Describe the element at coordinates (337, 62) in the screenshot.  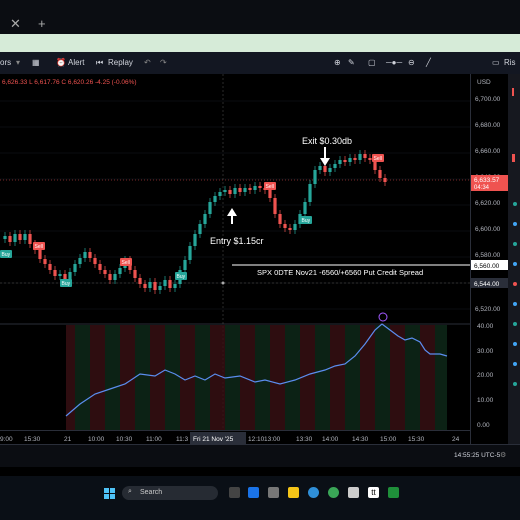
I see `crosshair-icon: ⊕` at that location.